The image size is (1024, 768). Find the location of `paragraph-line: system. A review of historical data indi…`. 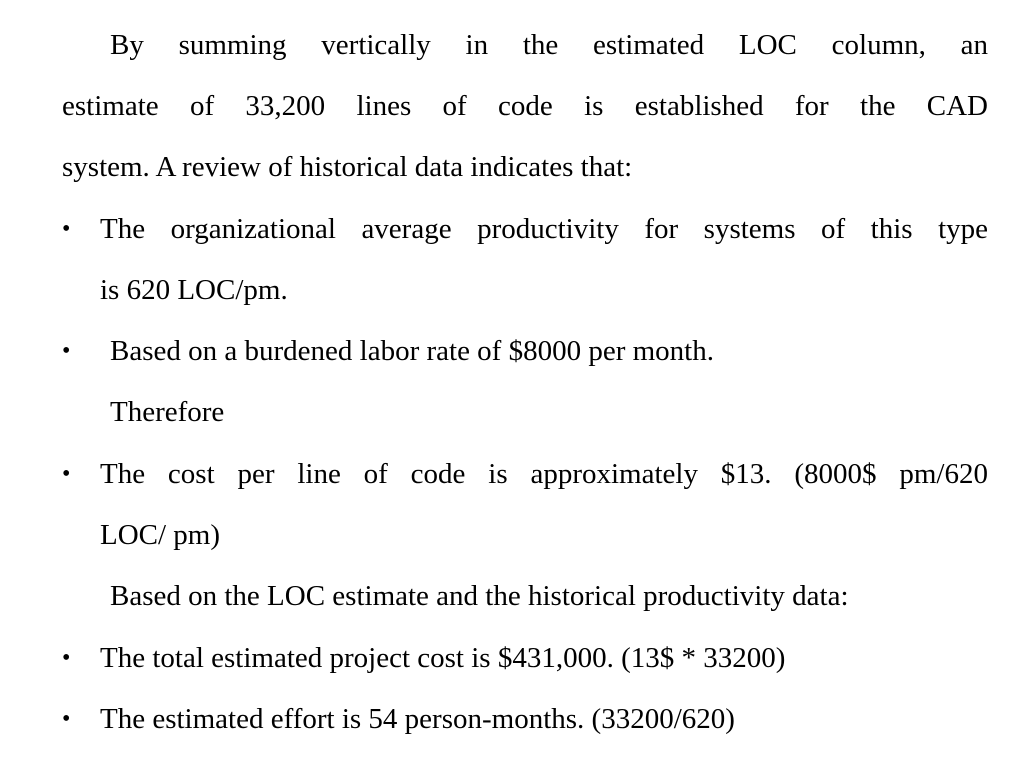

paragraph-line: system. A review of historical data indi… is located at coordinates (347, 167).